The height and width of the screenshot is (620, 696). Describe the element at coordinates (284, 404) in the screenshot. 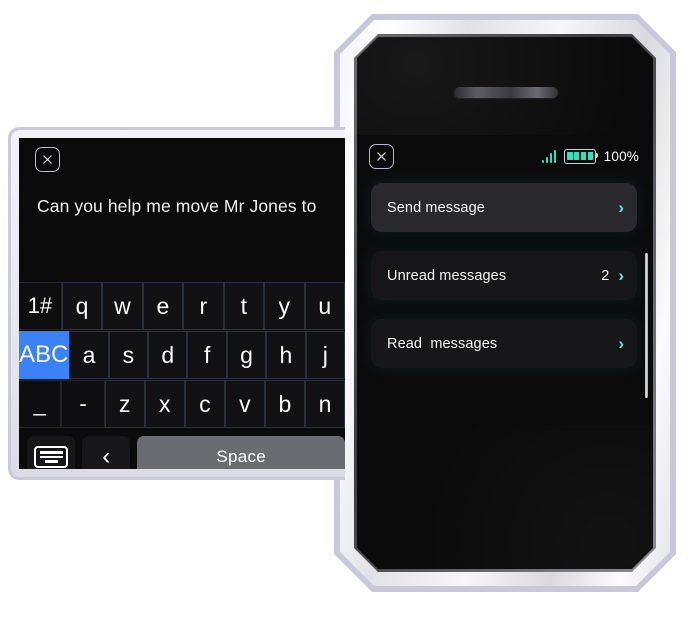

I see `key-b: b` at that location.